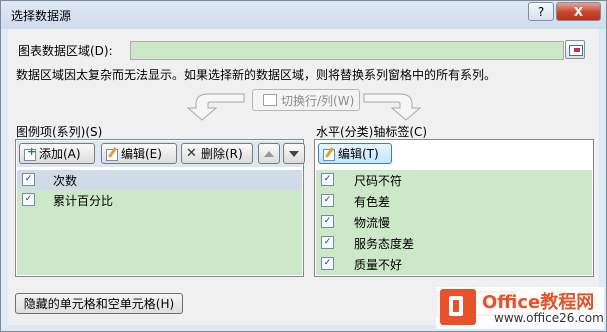  Describe the element at coordinates (303, 15) in the screenshot. I see `title-bar: 选择数据源 ? X` at that location.